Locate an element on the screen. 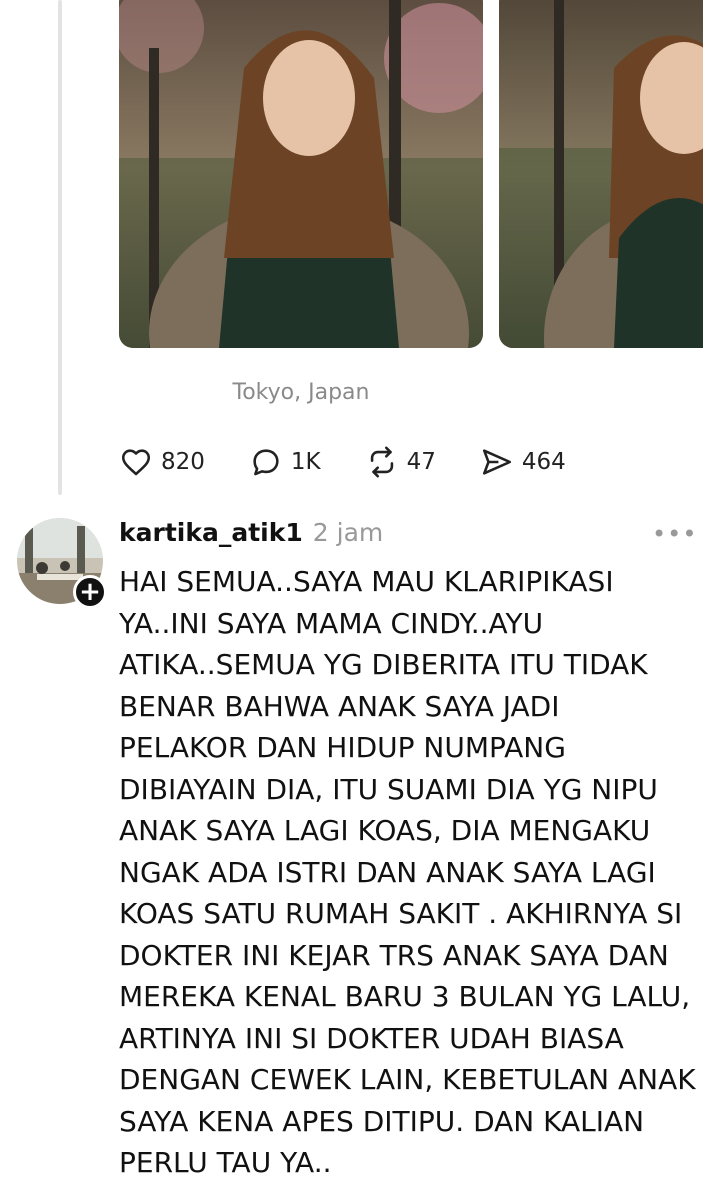  like-button: 820 is located at coordinates (162, 462).